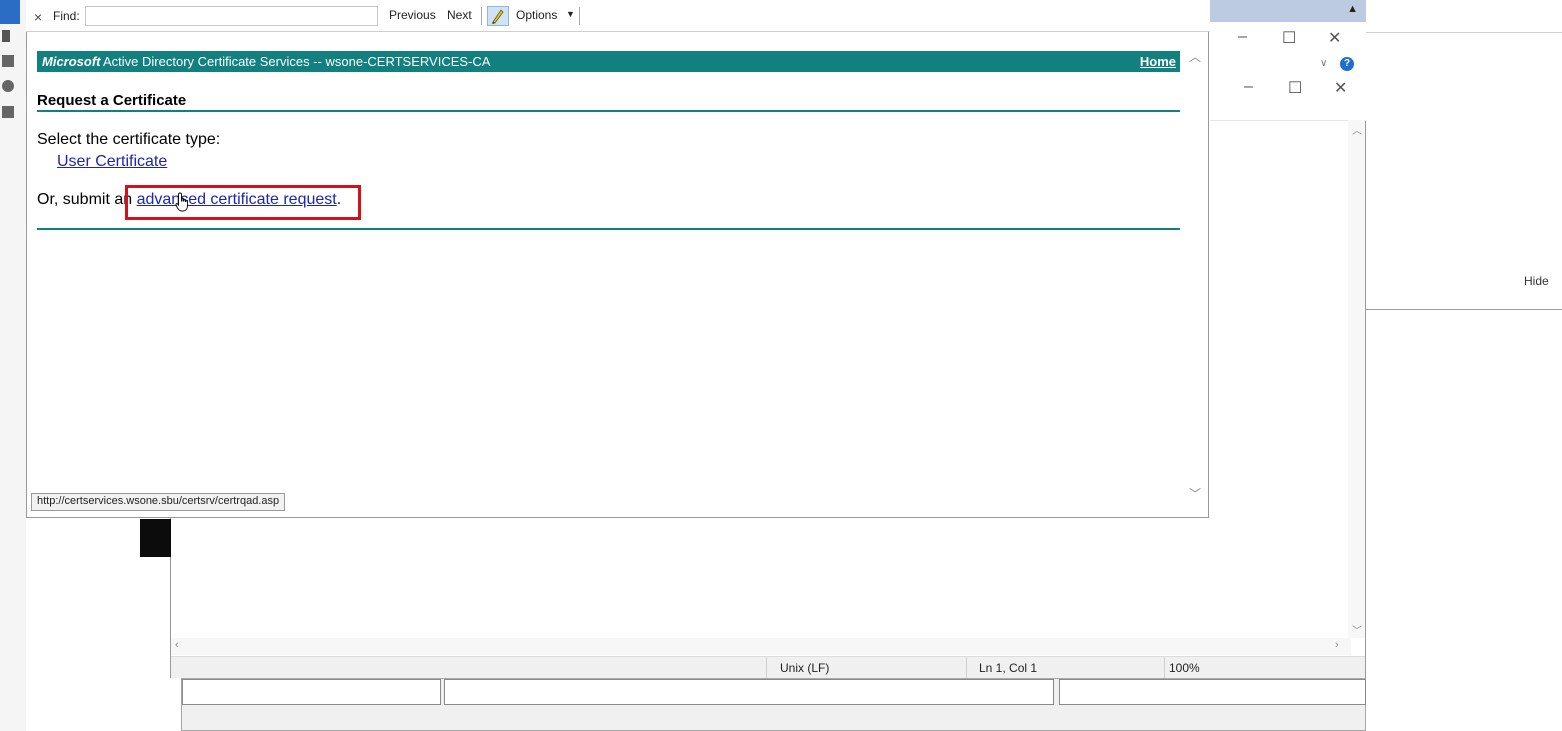 The width and height of the screenshot is (1562, 731). Describe the element at coordinates (243, 202) in the screenshot. I see `highlight-box` at that location.